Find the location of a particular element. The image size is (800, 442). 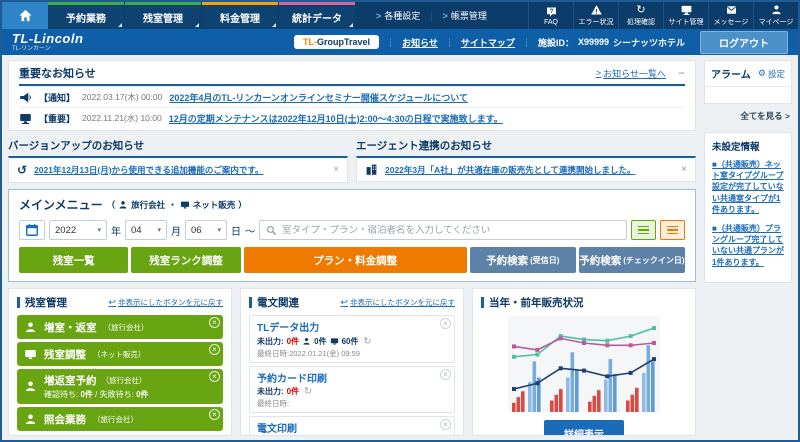

search-icon is located at coordinates (272, 230).